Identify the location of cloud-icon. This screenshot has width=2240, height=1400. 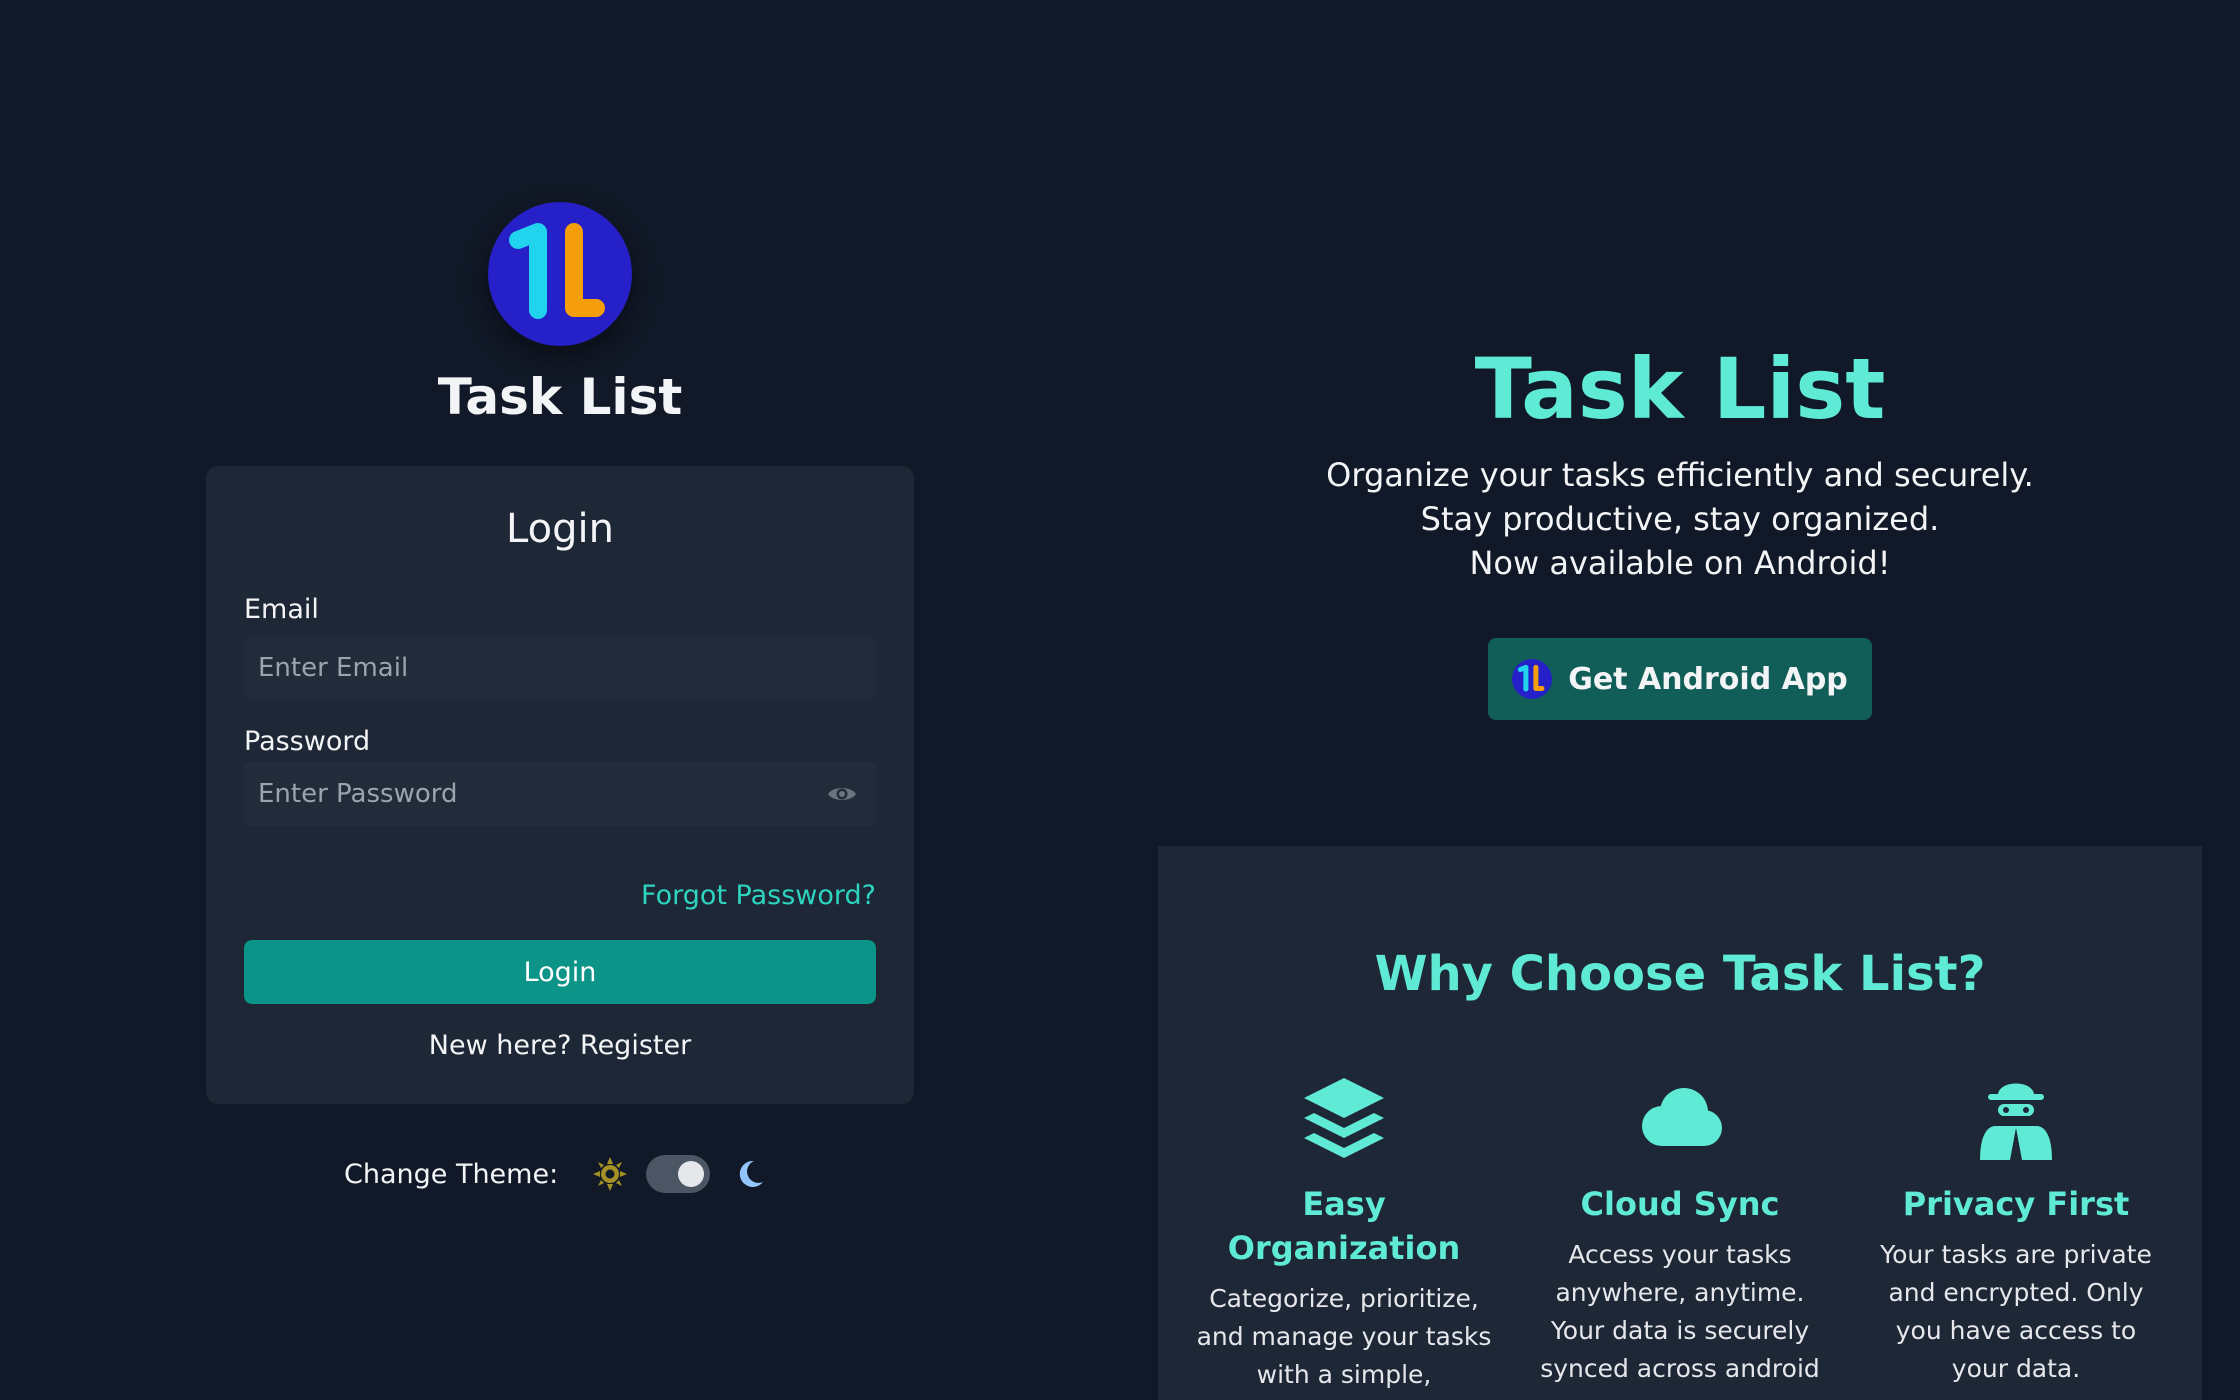
(1682, 1117).